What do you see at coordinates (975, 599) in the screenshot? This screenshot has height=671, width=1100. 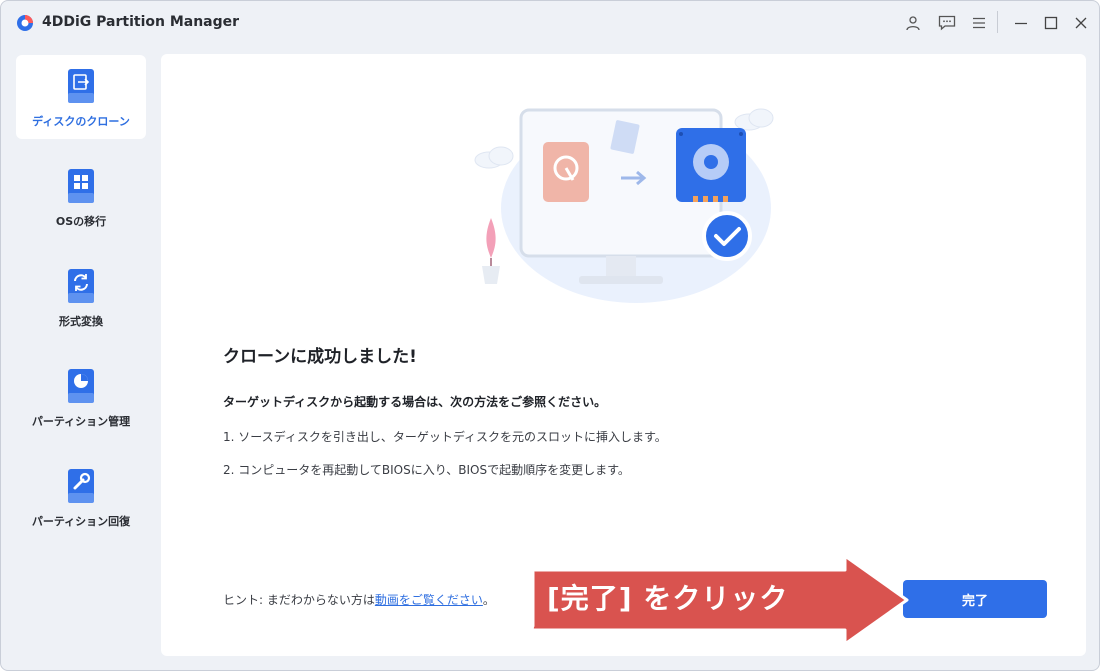 I see `finish-button: 完了` at bounding box center [975, 599].